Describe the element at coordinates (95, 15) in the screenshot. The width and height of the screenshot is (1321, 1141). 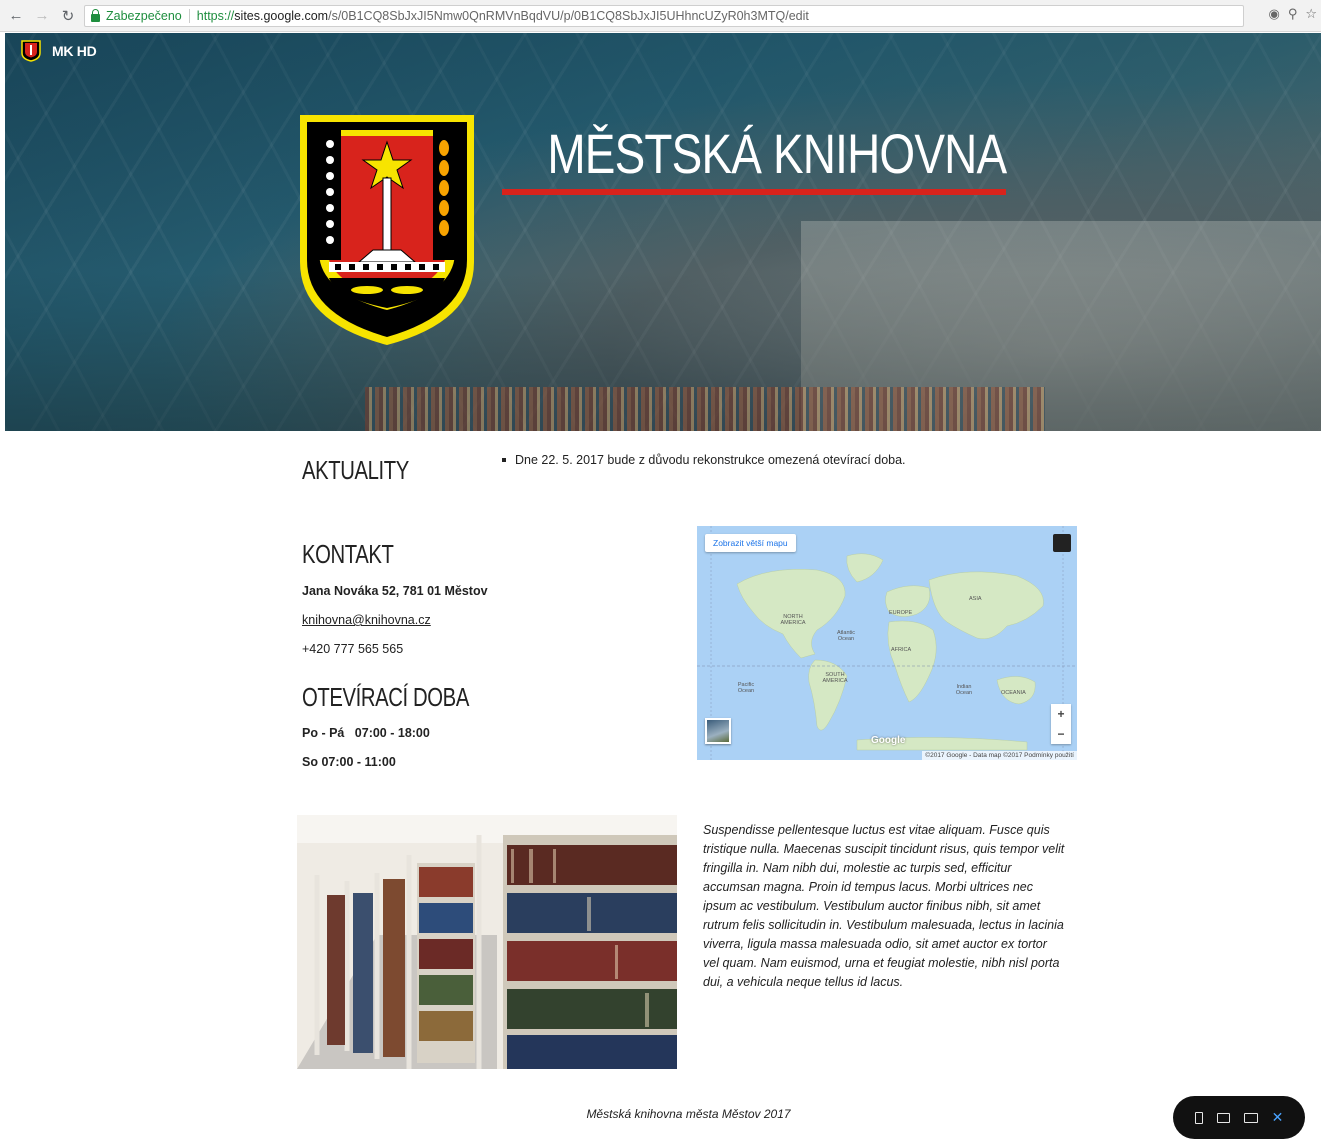
I see `lock-icon` at that location.